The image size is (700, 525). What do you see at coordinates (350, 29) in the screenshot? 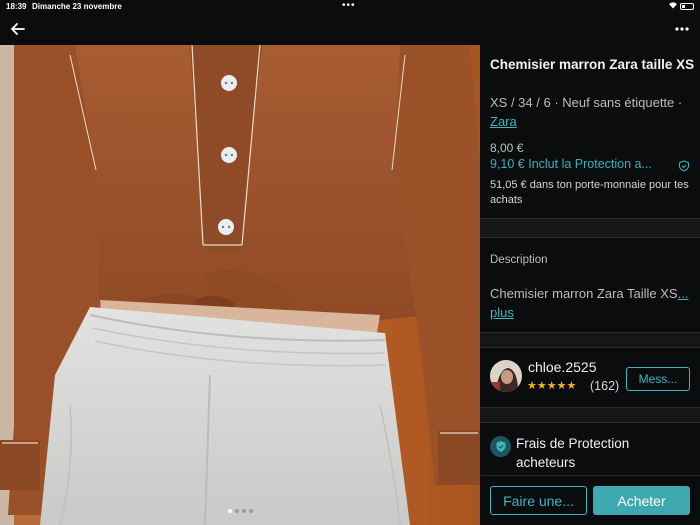
I see `top-nav` at bounding box center [350, 29].